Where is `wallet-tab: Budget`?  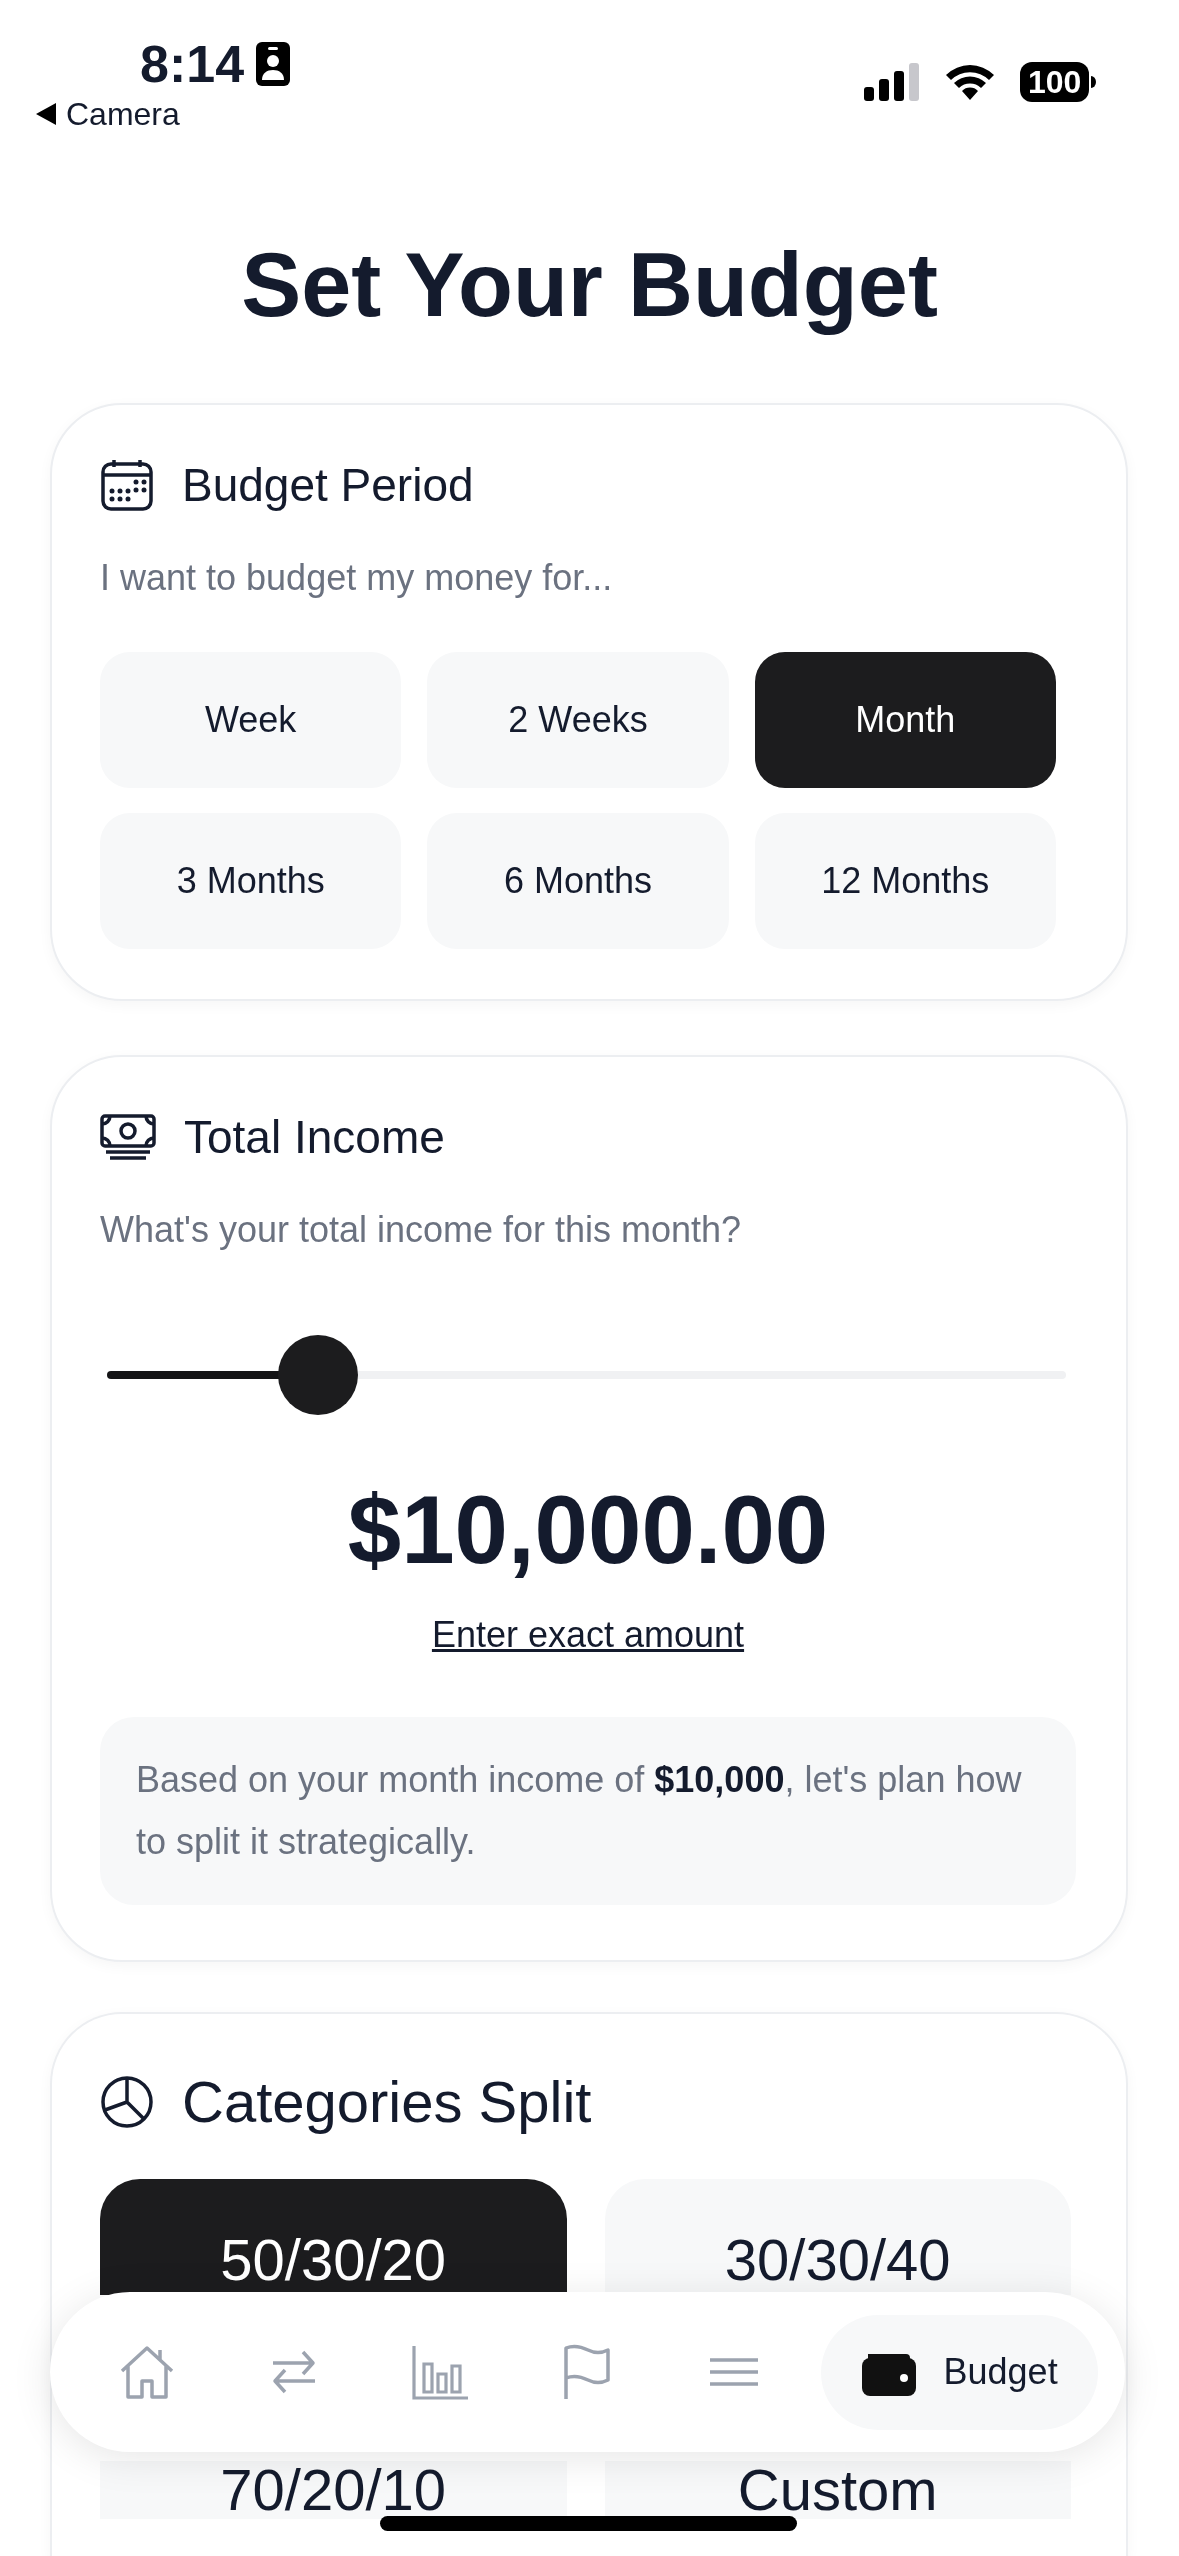
wallet-tab: Budget is located at coordinates (959, 2372).